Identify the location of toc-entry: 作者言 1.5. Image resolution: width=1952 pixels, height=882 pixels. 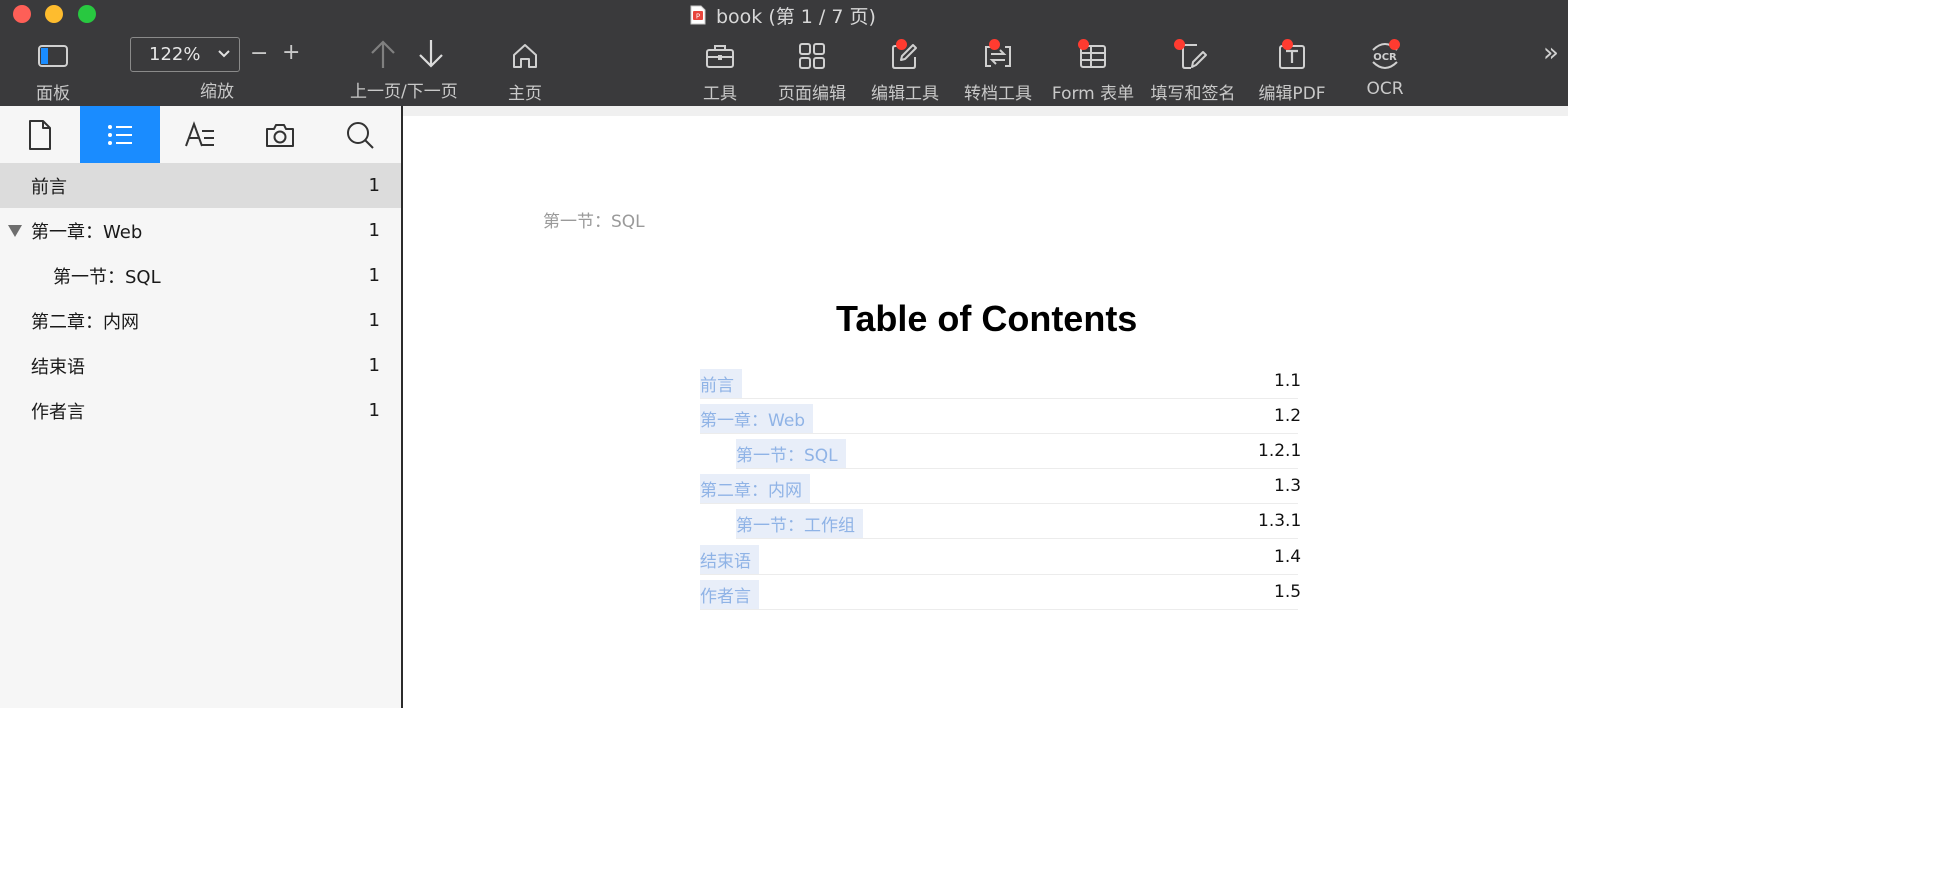
(1001, 593).